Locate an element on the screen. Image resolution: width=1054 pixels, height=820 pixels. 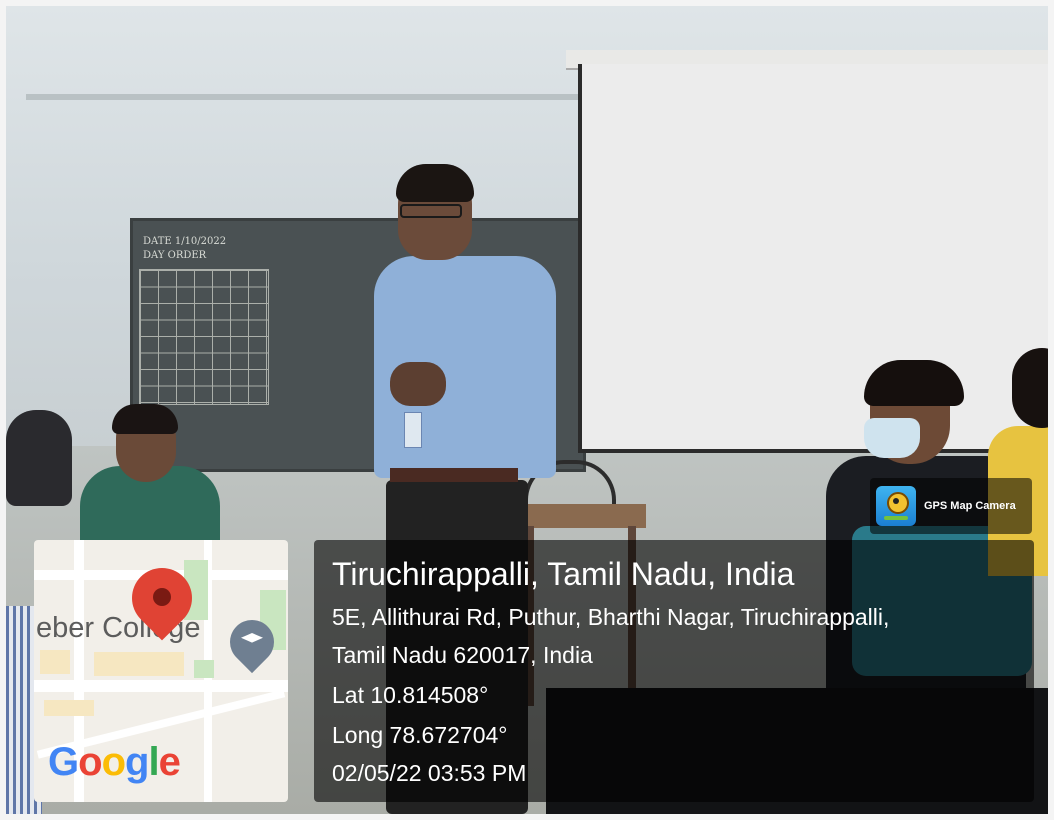
google-logo-letter: e is located at coordinates (169, 762).